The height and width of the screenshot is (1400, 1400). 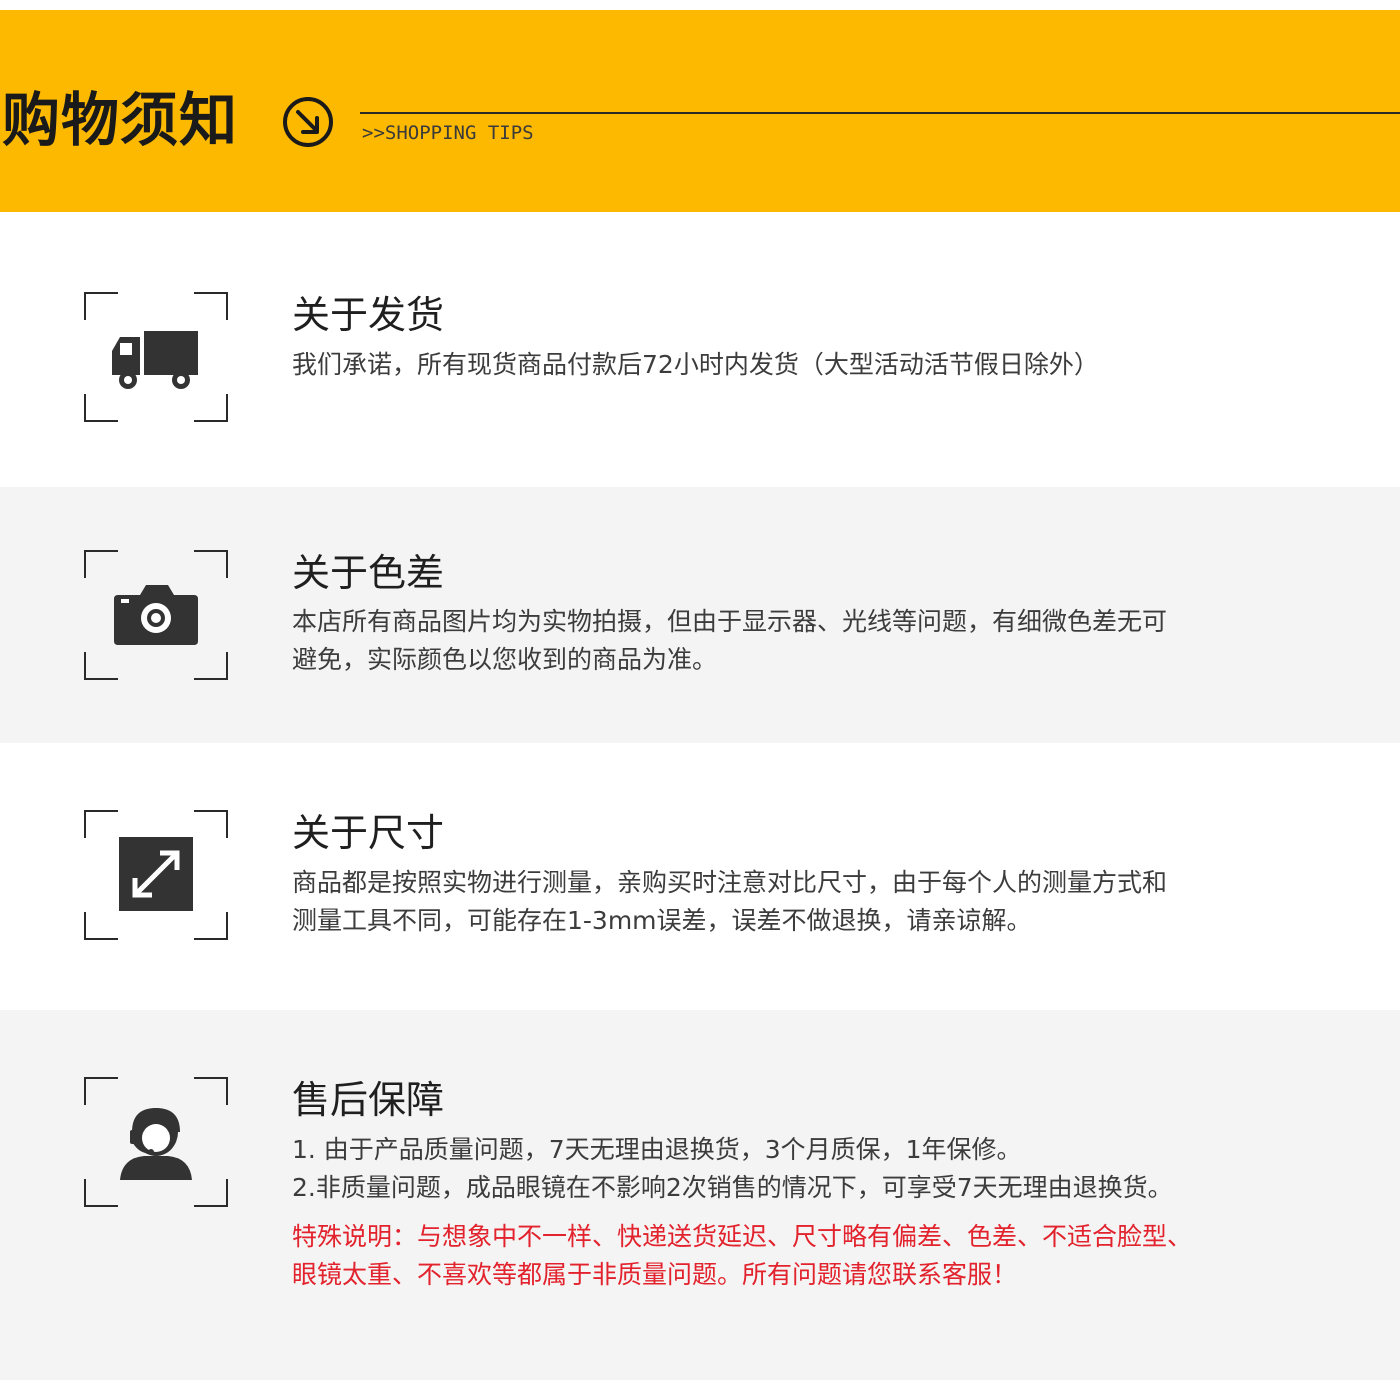 What do you see at coordinates (308, 122) in the screenshot?
I see `circle-arrow-down-right-icon` at bounding box center [308, 122].